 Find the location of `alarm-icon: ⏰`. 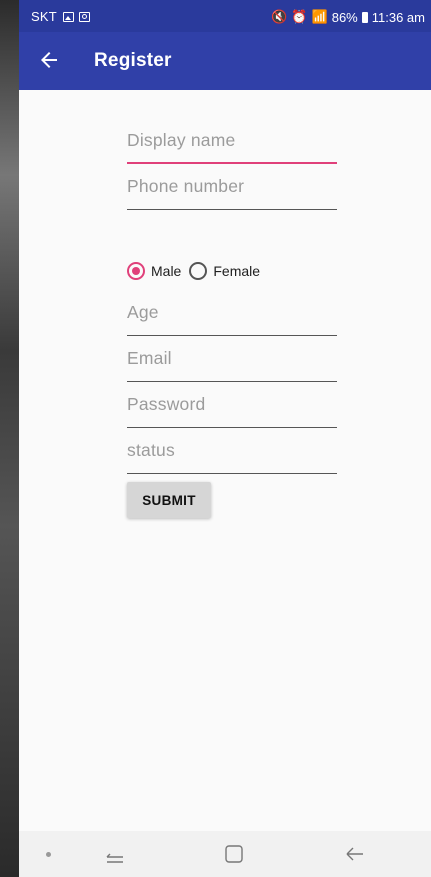

alarm-icon: ⏰ is located at coordinates (299, 16).